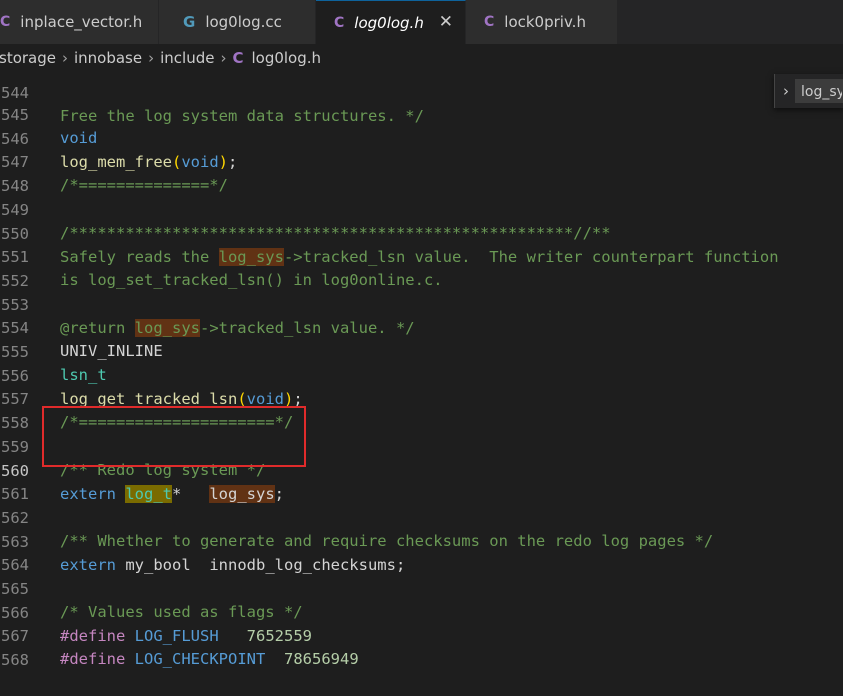 The width and height of the screenshot is (843, 696). Describe the element at coordinates (421, 173) in the screenshot. I see `code-line: 548` at that location.